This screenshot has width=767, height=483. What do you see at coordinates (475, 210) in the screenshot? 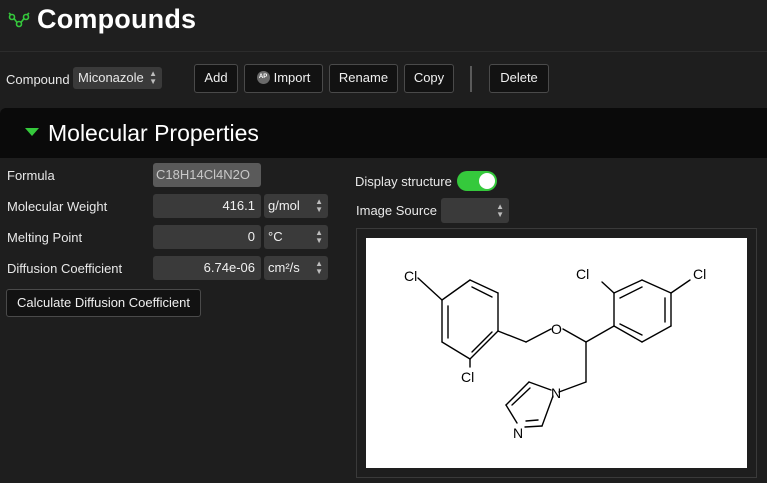
I see `image-source-select: ▲ ▼` at bounding box center [475, 210].